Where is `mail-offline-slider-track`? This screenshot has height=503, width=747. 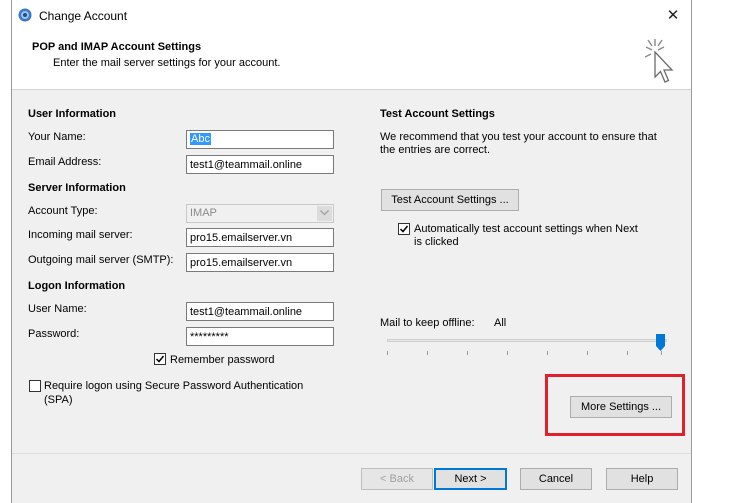 mail-offline-slider-track is located at coordinates (527, 340).